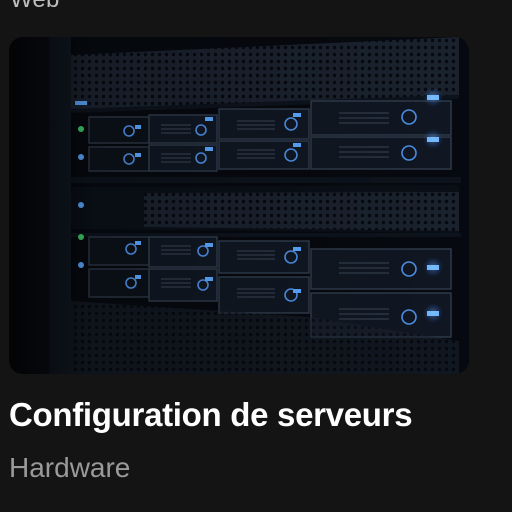 The image size is (512, 512). What do you see at coordinates (70, 467) in the screenshot?
I see `card-category: Hardware` at bounding box center [70, 467].